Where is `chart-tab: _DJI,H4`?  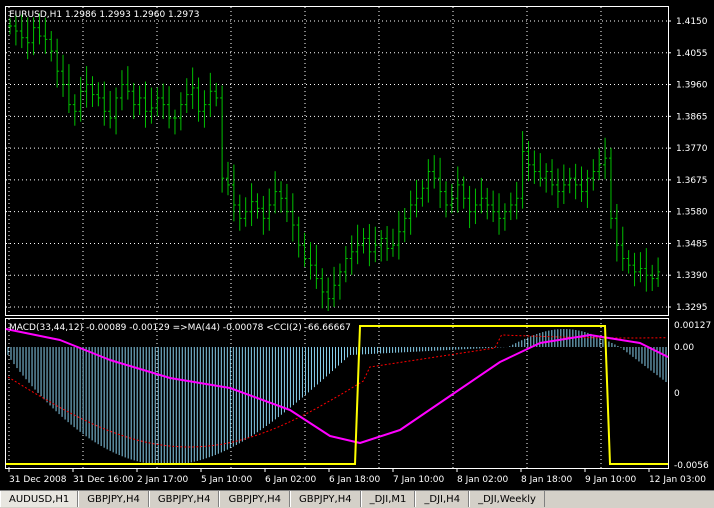
chart-tab: _DJI,H4 is located at coordinates (442, 499).